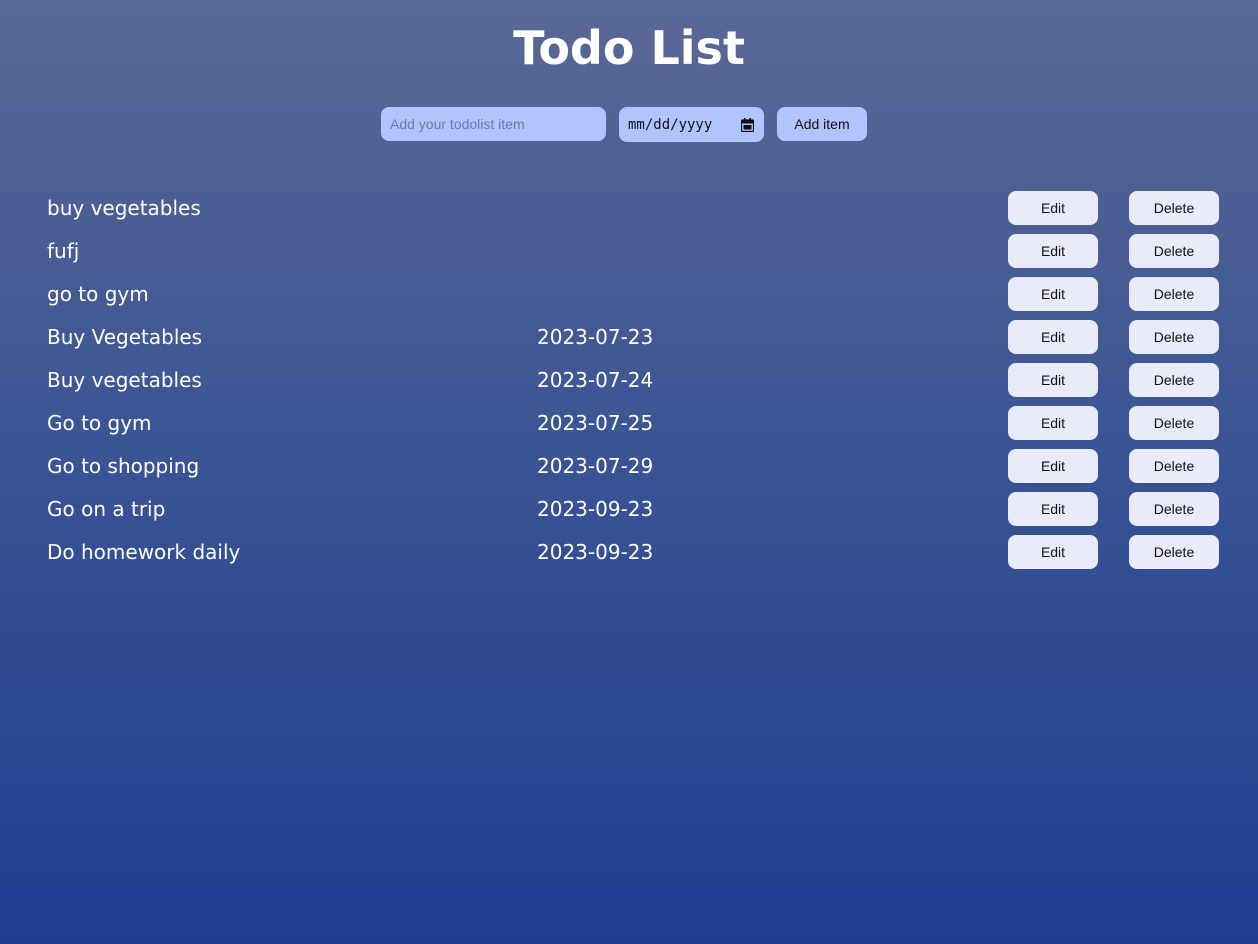  Describe the element at coordinates (629, 212) in the screenshot. I see `todo-row: buy vegetables Edit Delete` at that location.